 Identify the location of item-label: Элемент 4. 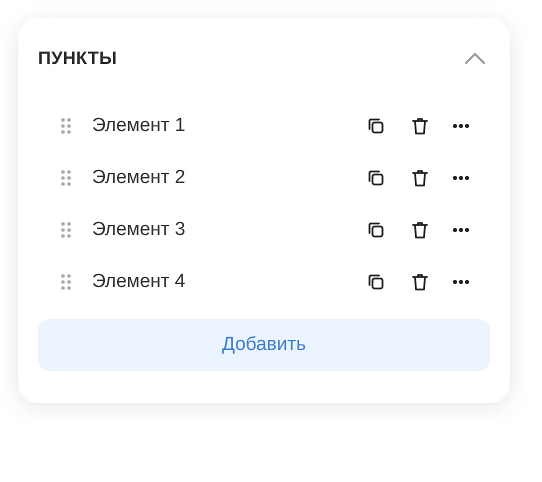
(139, 282).